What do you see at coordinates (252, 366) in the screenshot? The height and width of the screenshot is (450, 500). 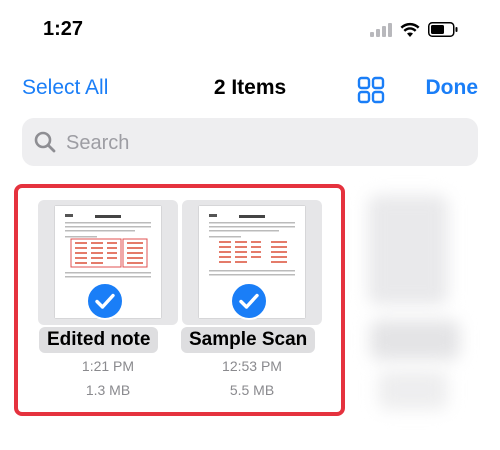 I see `file-time: 12:53 PM` at bounding box center [252, 366].